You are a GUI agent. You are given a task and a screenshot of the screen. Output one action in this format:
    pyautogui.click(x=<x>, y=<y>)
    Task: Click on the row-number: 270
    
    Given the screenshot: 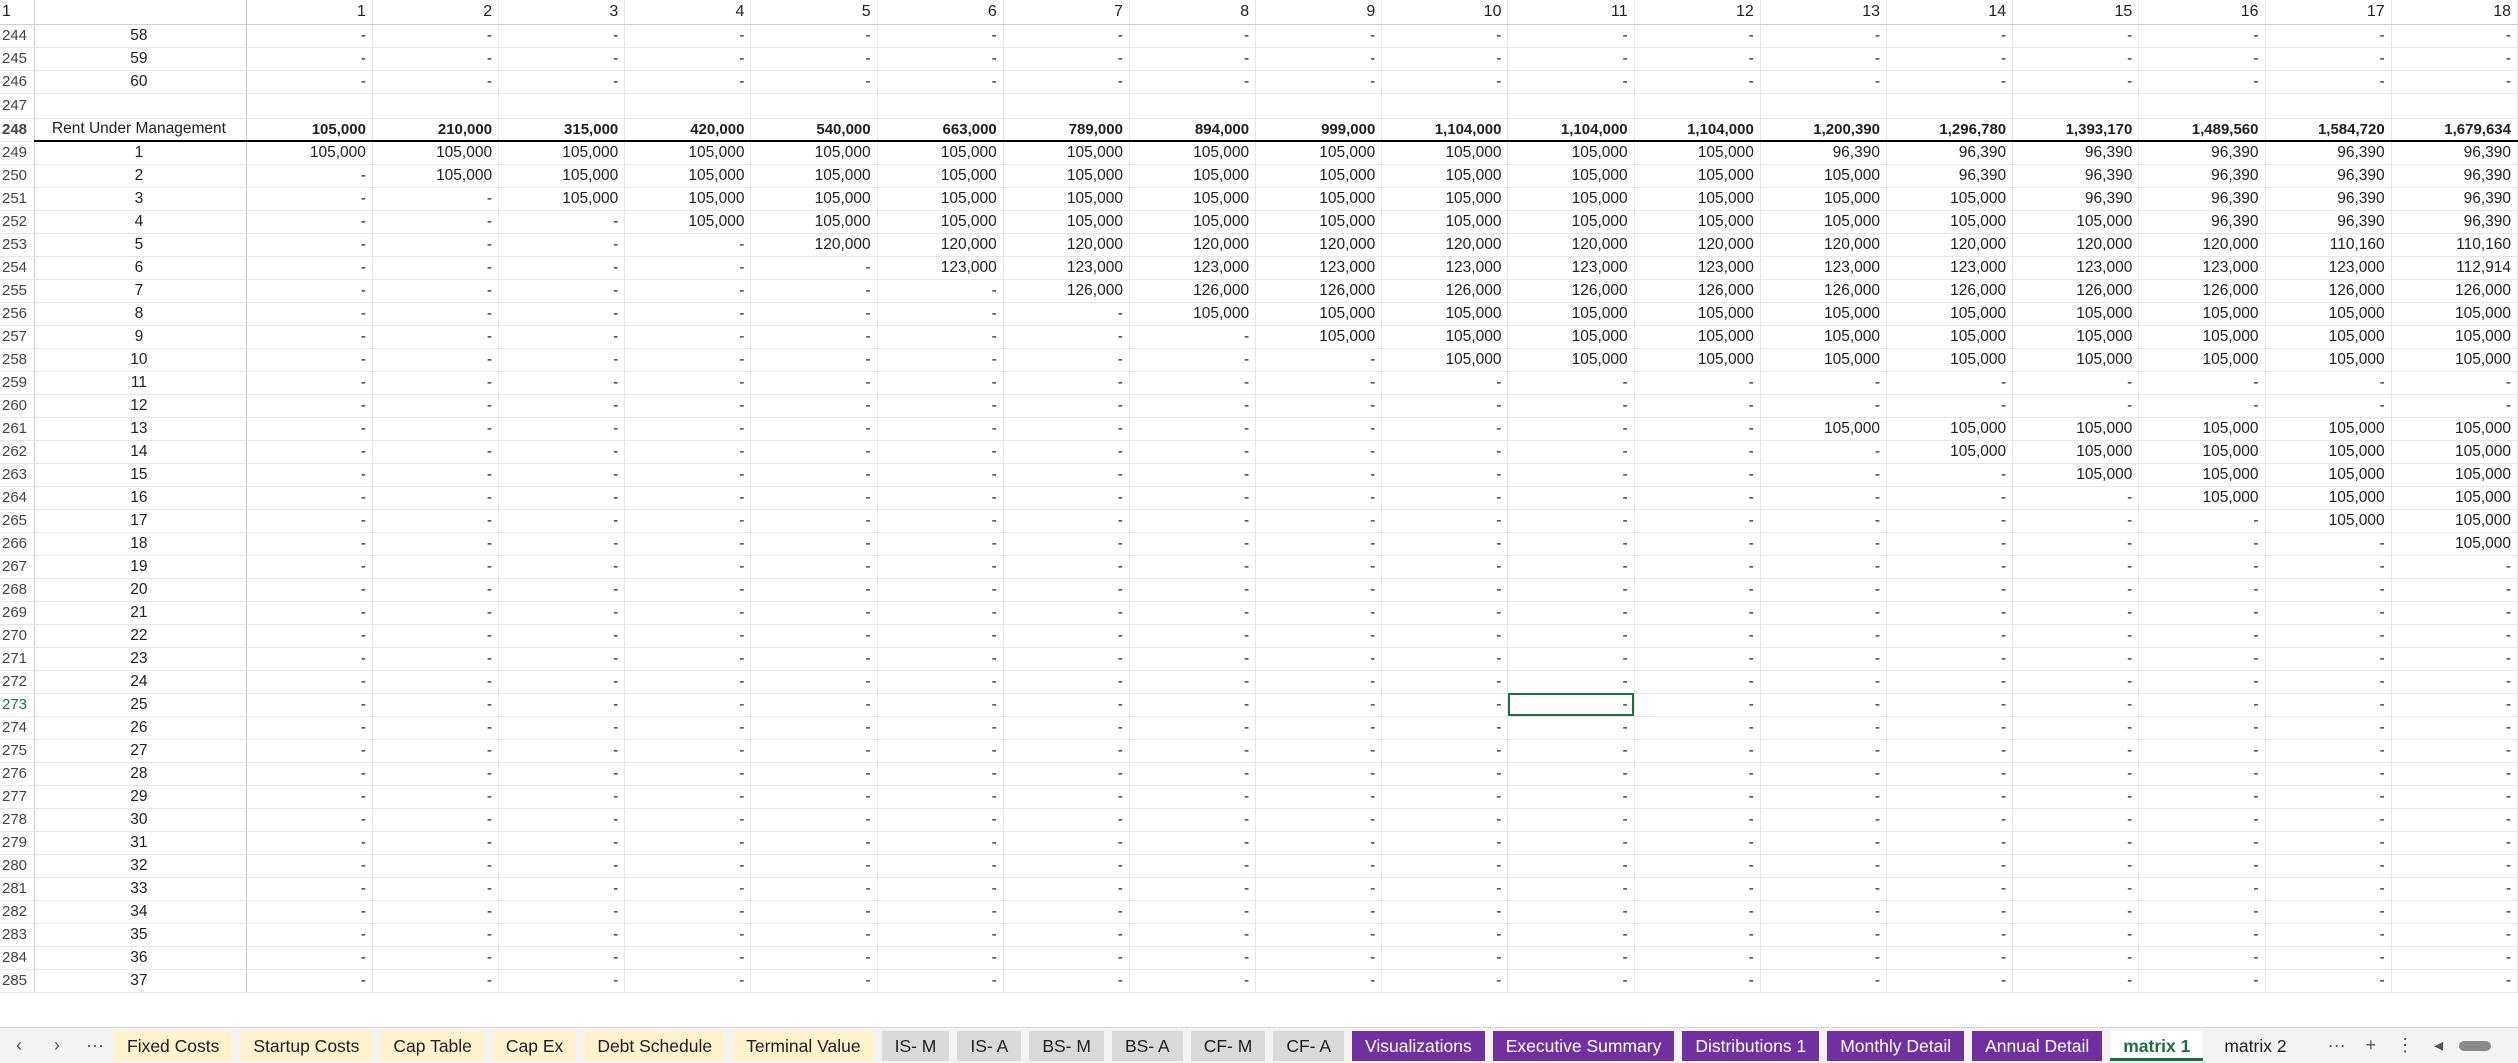 What is the action you would take?
    pyautogui.click(x=18, y=636)
    